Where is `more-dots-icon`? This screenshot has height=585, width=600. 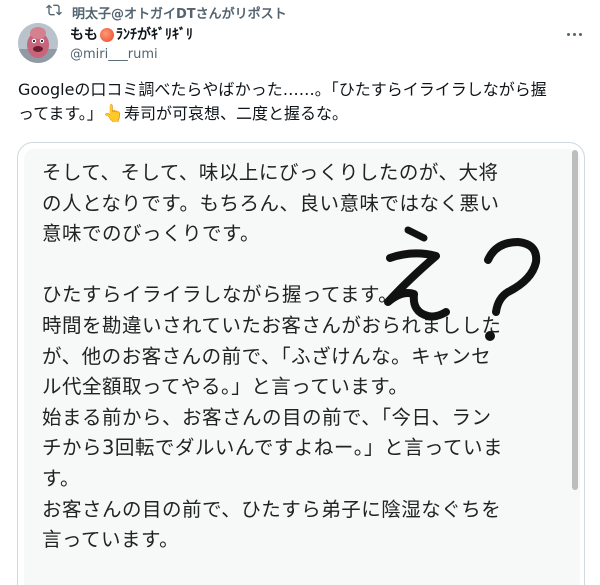
more-dots-icon is located at coordinates (574, 34).